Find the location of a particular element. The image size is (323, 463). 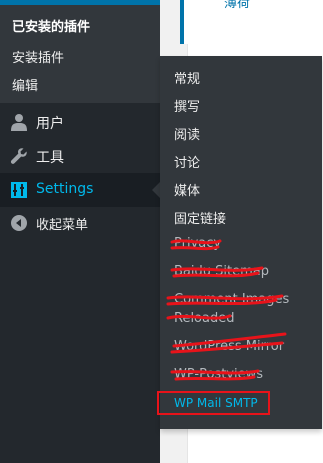

flyout-item-media: 媒体 is located at coordinates (187, 189).